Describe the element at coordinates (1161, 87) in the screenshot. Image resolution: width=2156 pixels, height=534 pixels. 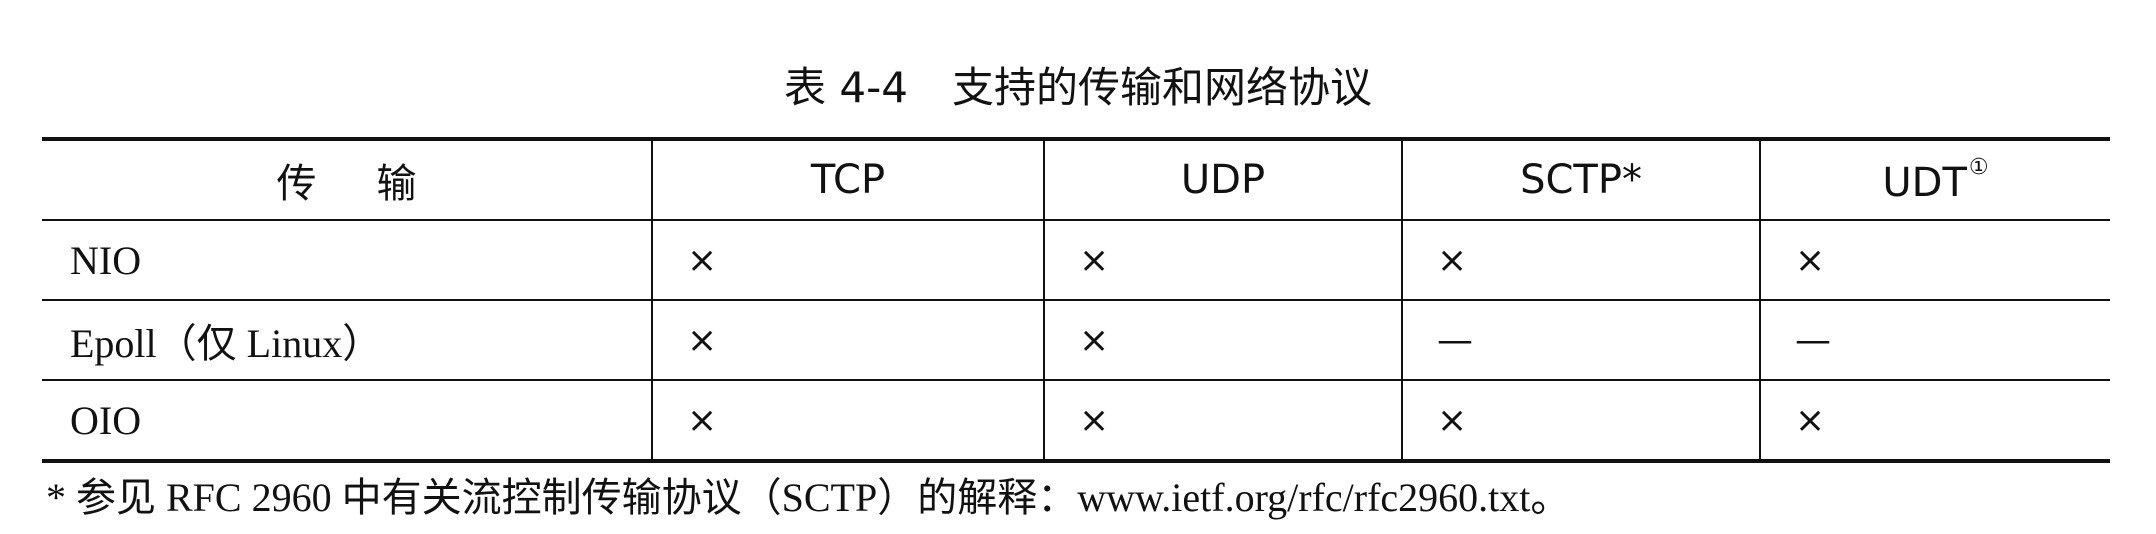
I see `table-caption-title: 支持的传输和网络协议` at that location.